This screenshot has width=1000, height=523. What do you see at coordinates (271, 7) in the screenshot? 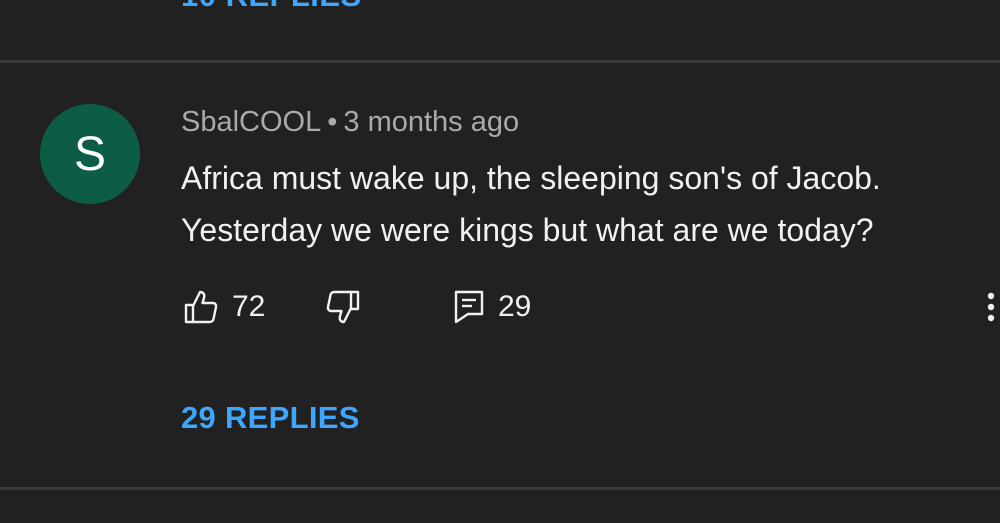
I see `previous-comment-replies-link: 10 REPLIES` at bounding box center [271, 7].